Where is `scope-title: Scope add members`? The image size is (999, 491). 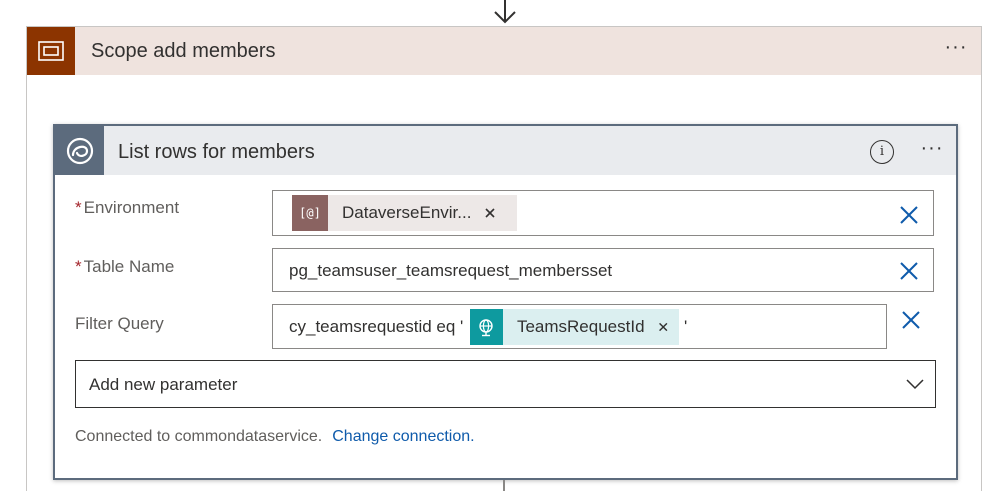
scope-title: Scope add members is located at coordinates (183, 51).